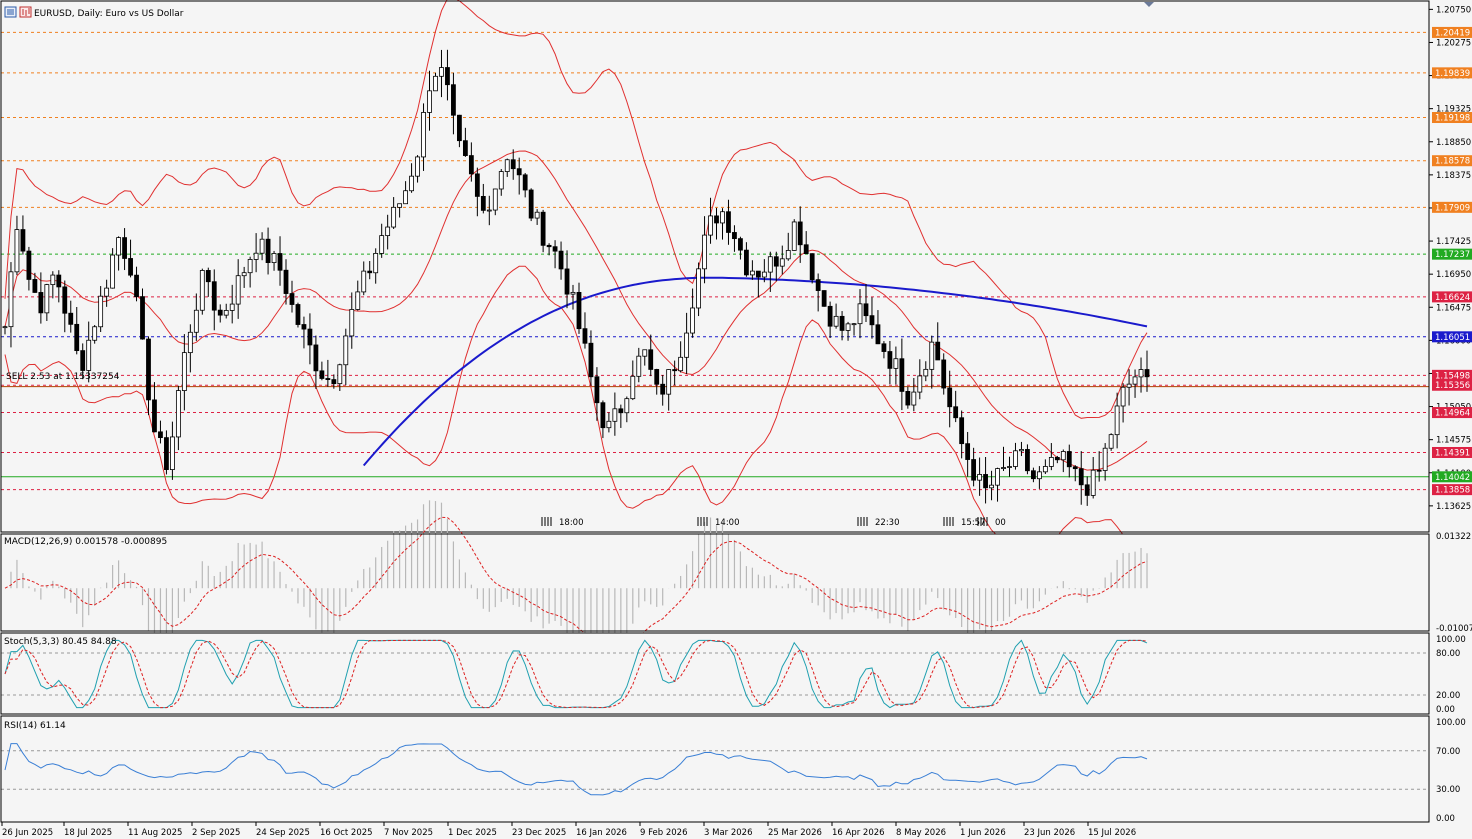 The width and height of the screenshot is (1472, 839). I want to click on price-tick-label: 1.18375, so click(1453, 176).